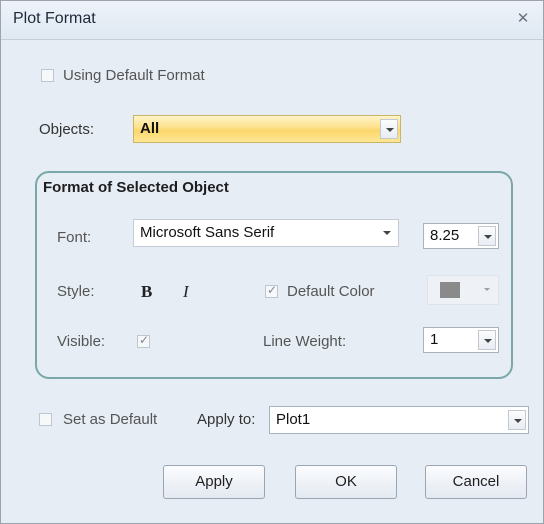  What do you see at coordinates (81, 341) in the screenshot?
I see `visible-label: Visible:` at bounding box center [81, 341].